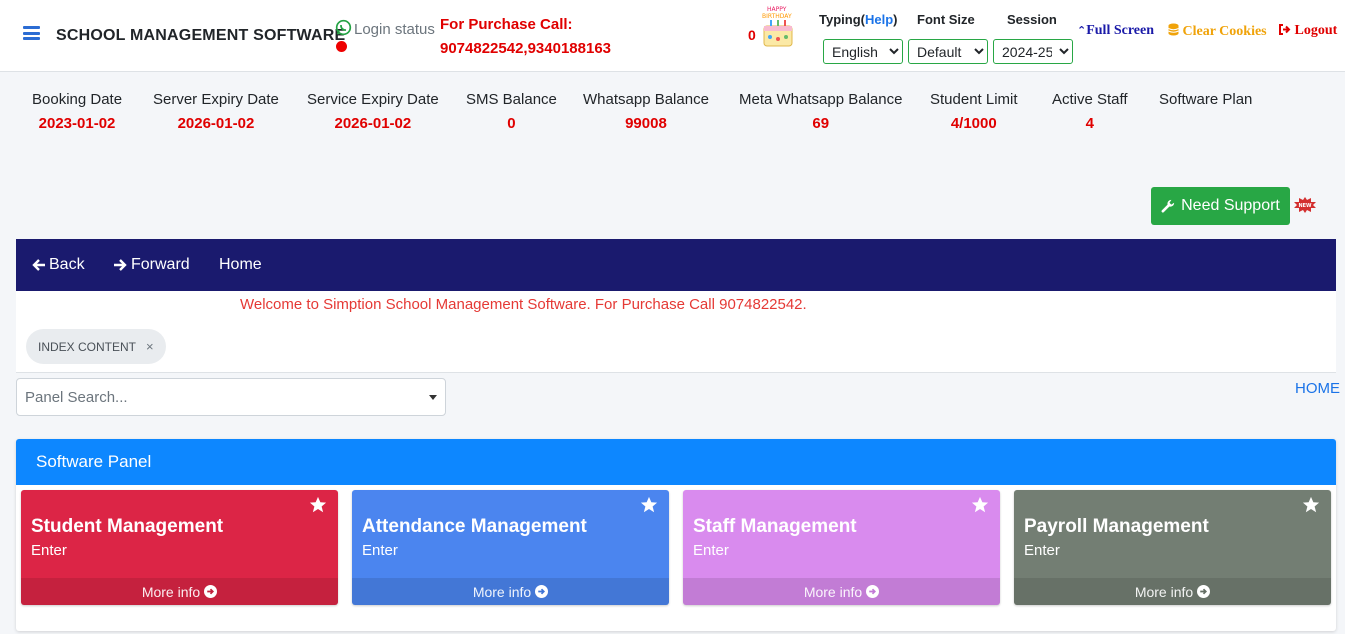  Describe the element at coordinates (341, 46) in the screenshot. I see `login-status-indicator` at that location.